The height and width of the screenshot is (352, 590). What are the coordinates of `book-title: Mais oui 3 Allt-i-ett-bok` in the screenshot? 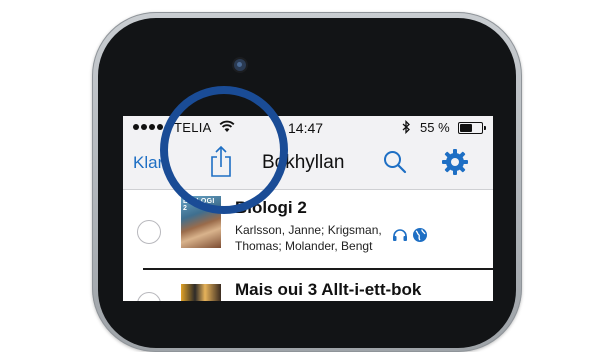 It's located at (328, 289).